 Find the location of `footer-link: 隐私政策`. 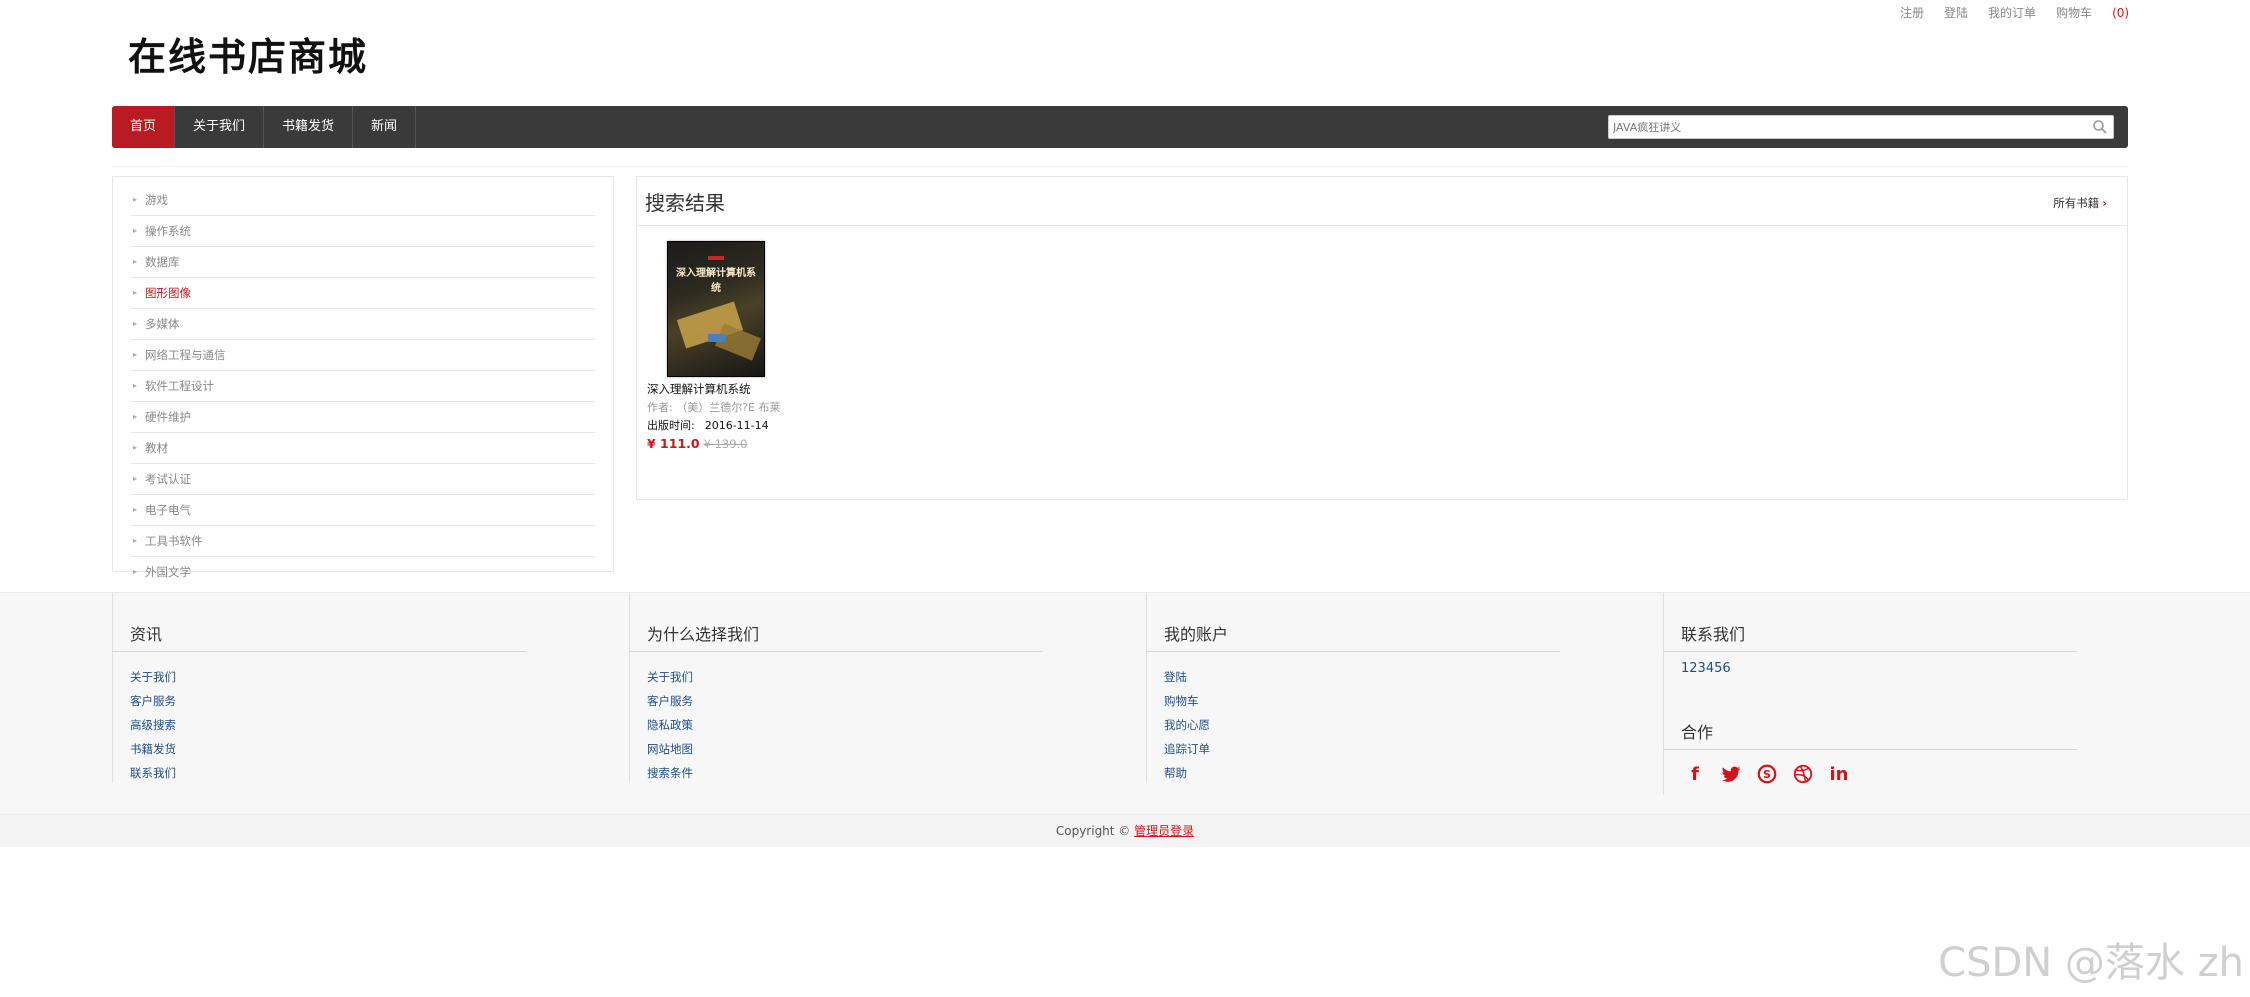

footer-link: 隐私政策 is located at coordinates (670, 725).